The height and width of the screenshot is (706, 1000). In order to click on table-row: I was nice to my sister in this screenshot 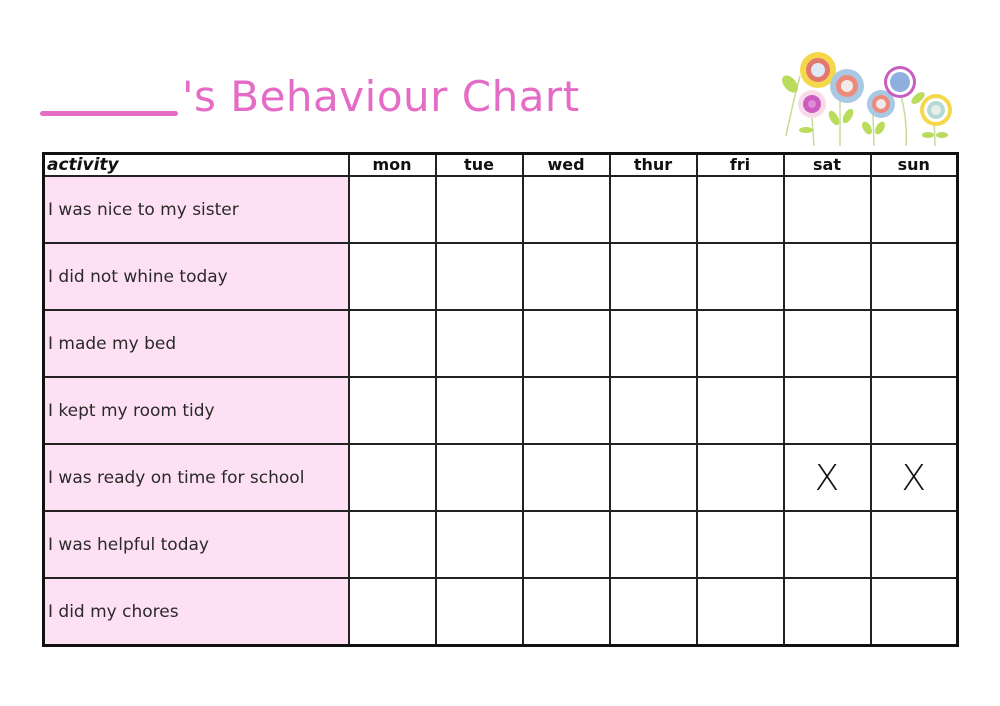, I will do `click(500, 209)`.